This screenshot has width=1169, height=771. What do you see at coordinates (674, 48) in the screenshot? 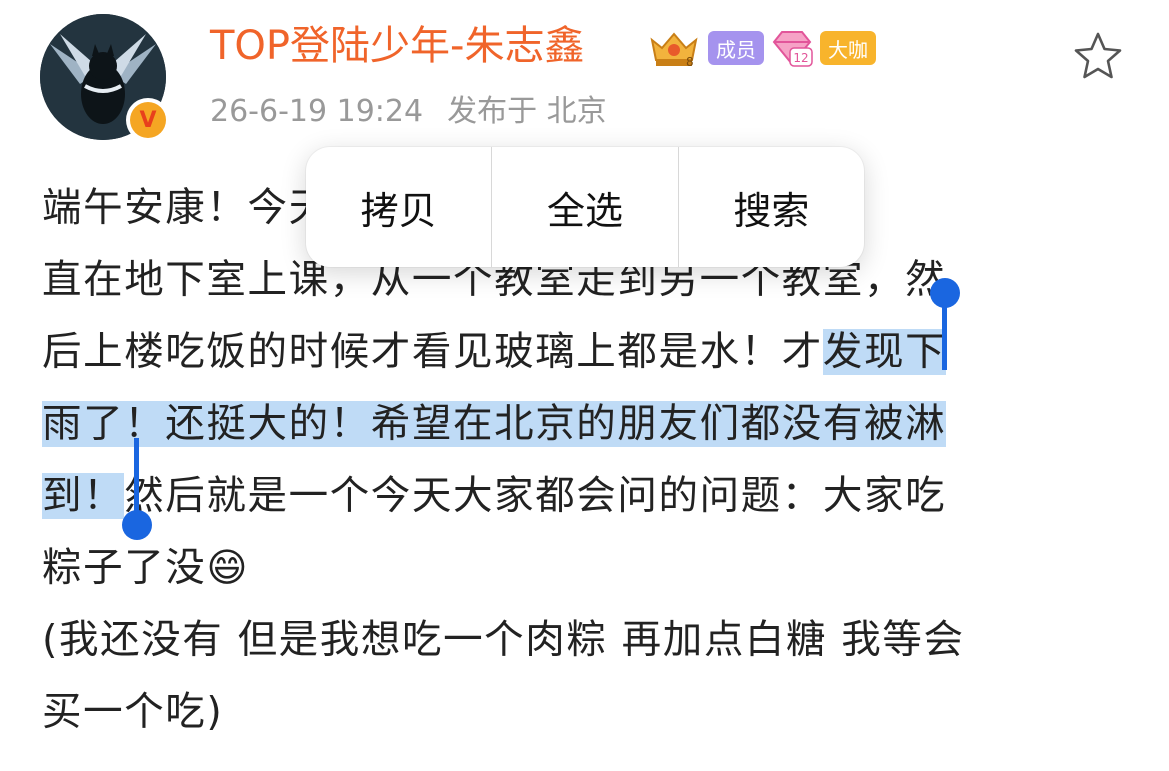
I see `crown-level-icon: 8` at bounding box center [674, 48].